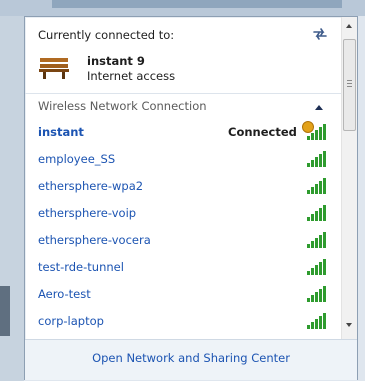 This screenshot has width=365, height=381. What do you see at coordinates (349, 325) in the screenshot?
I see `scroll-down-arrow-icon` at bounding box center [349, 325].